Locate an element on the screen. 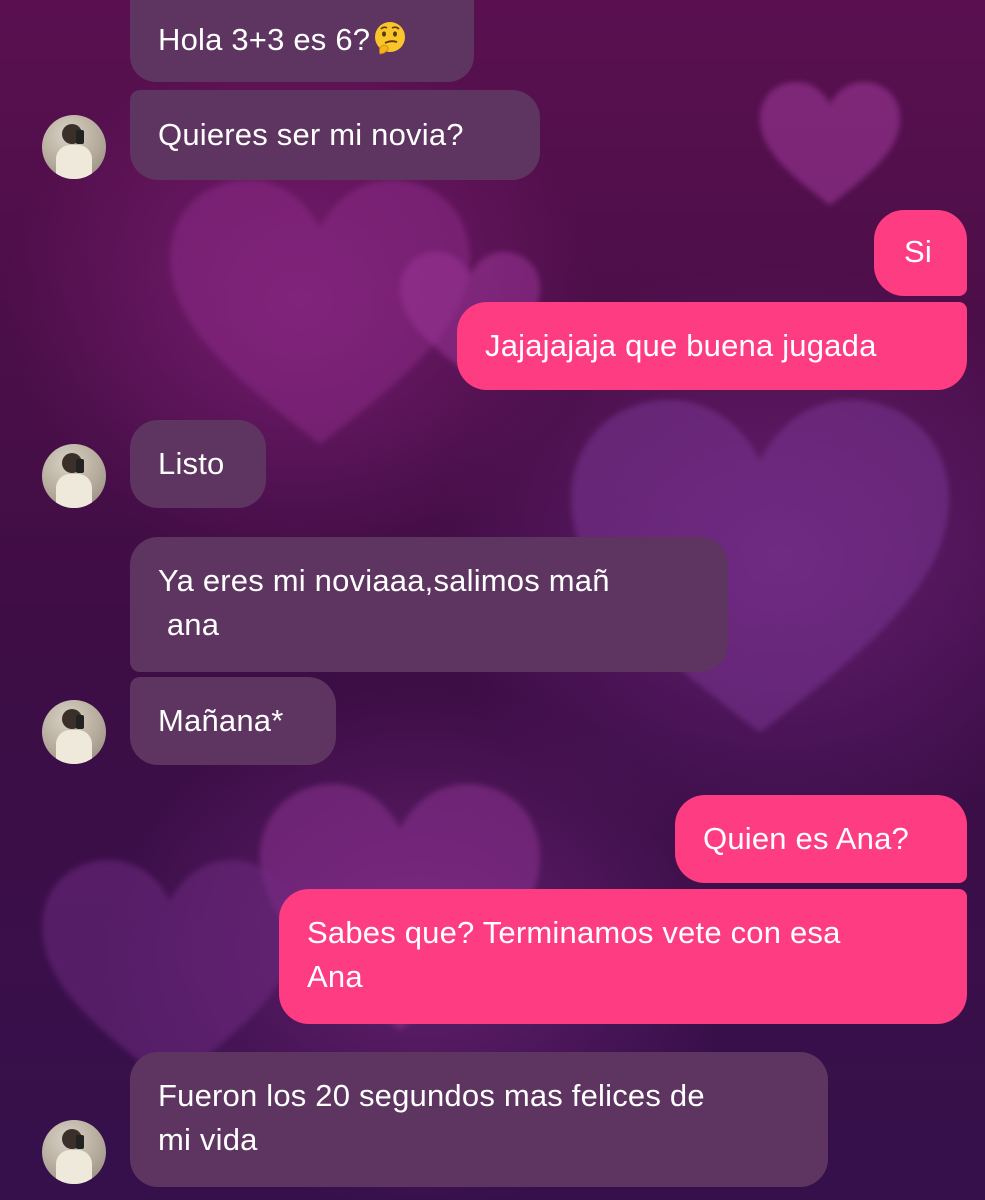 This screenshot has width=985, height=1200. outgoing-message: Si is located at coordinates (920, 253).